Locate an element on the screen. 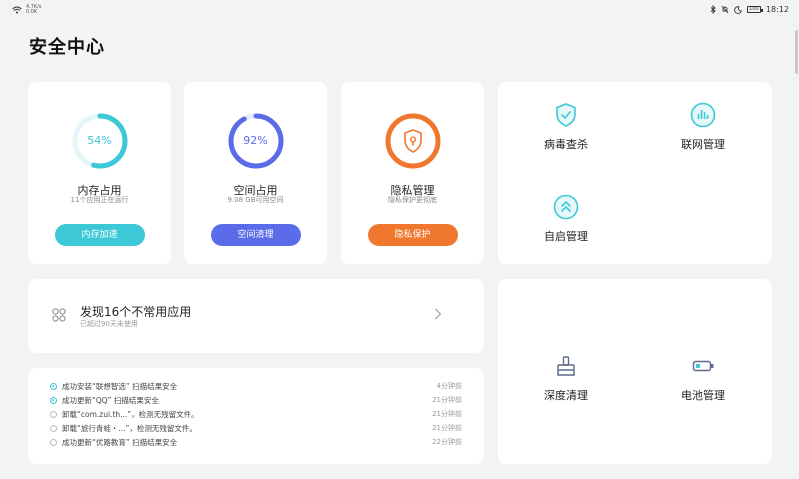 The image size is (799, 479). status-time: 18:12 is located at coordinates (777, 9).